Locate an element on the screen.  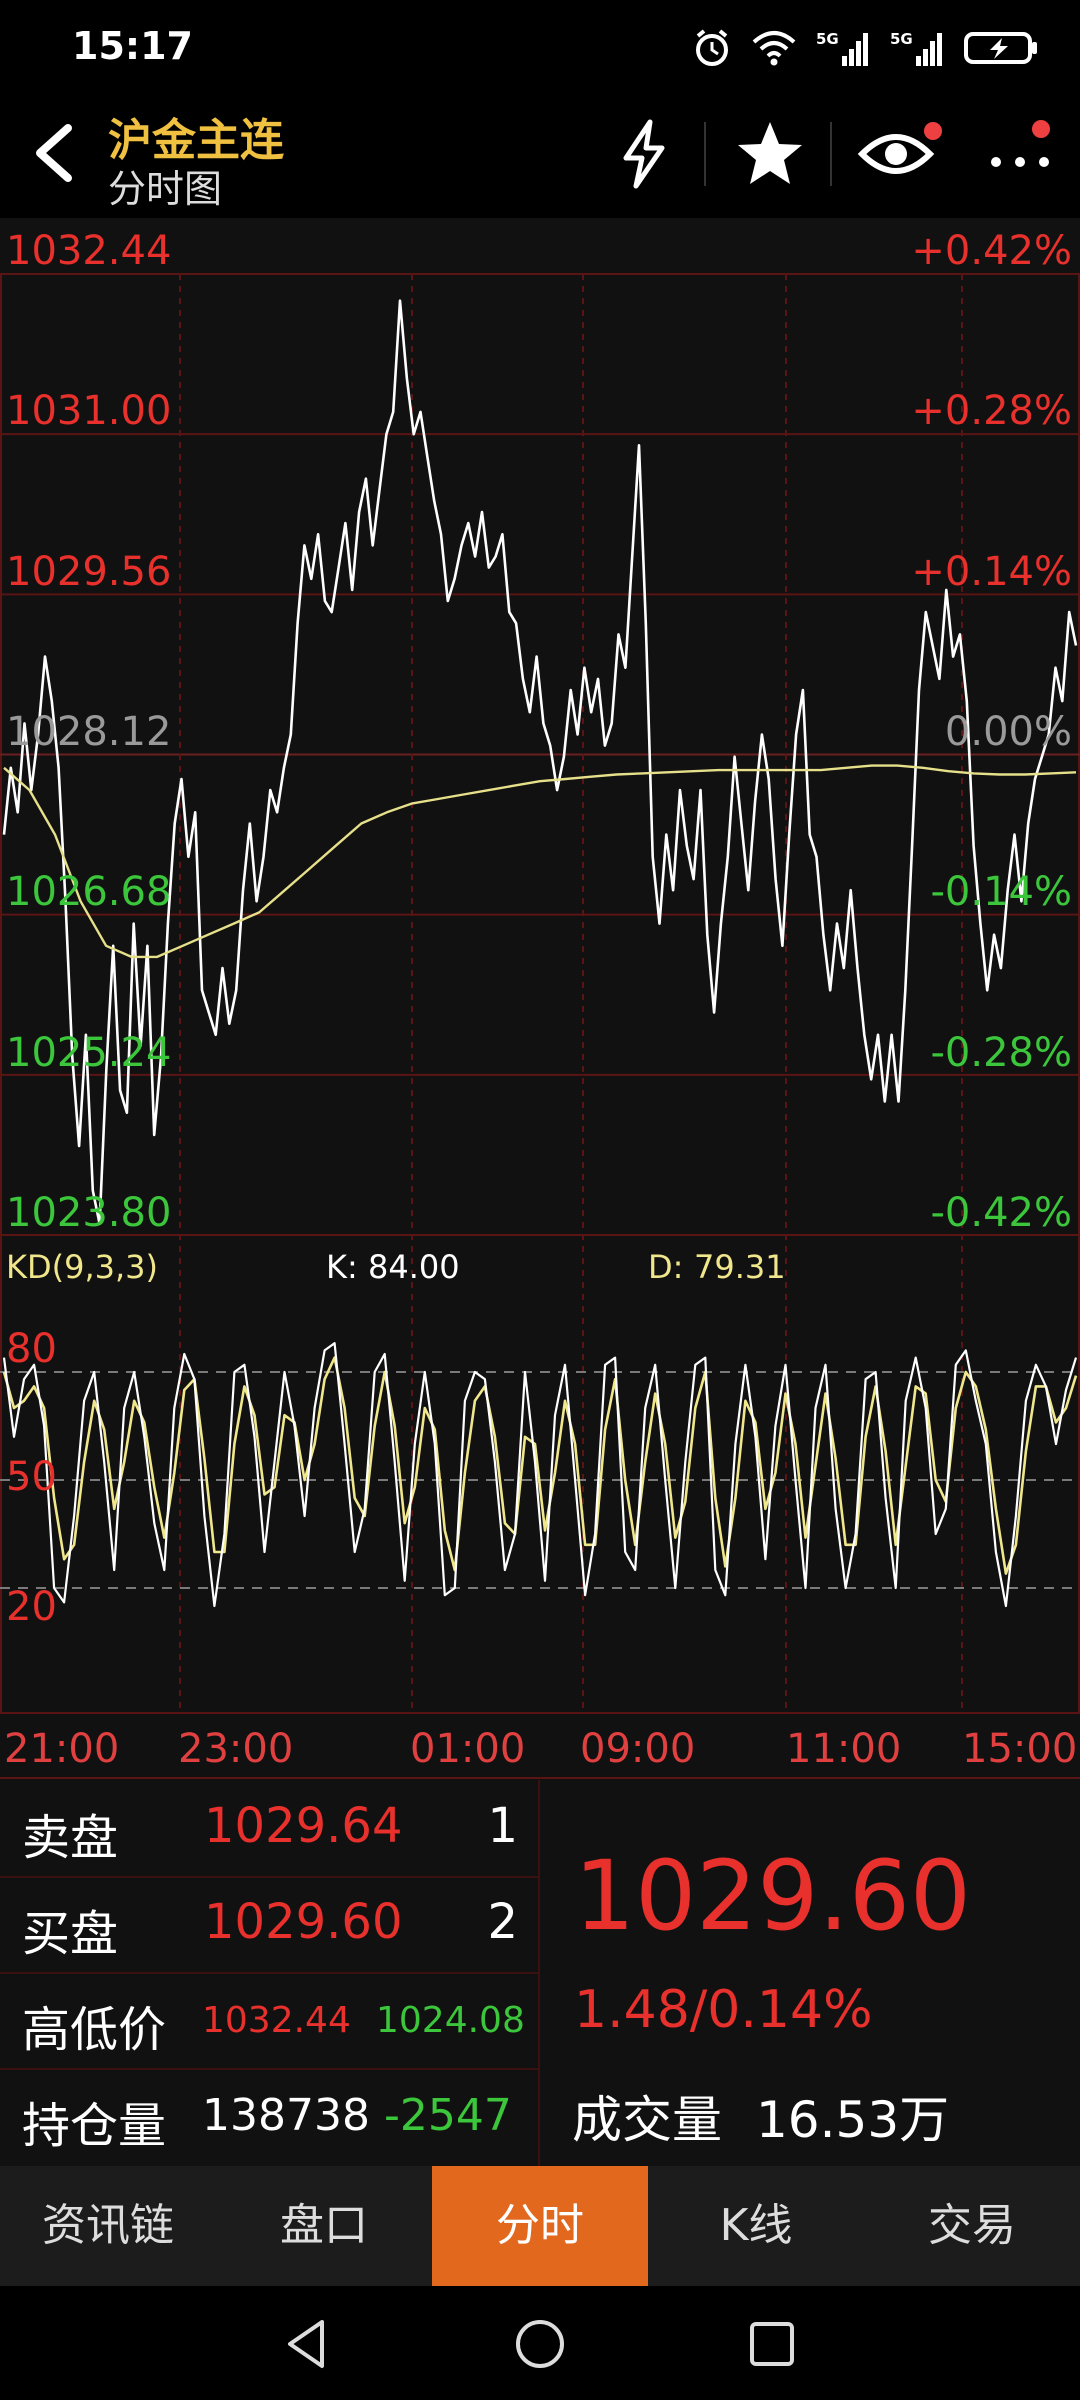
last-price: 1029.60 is located at coordinates (772, 1896).